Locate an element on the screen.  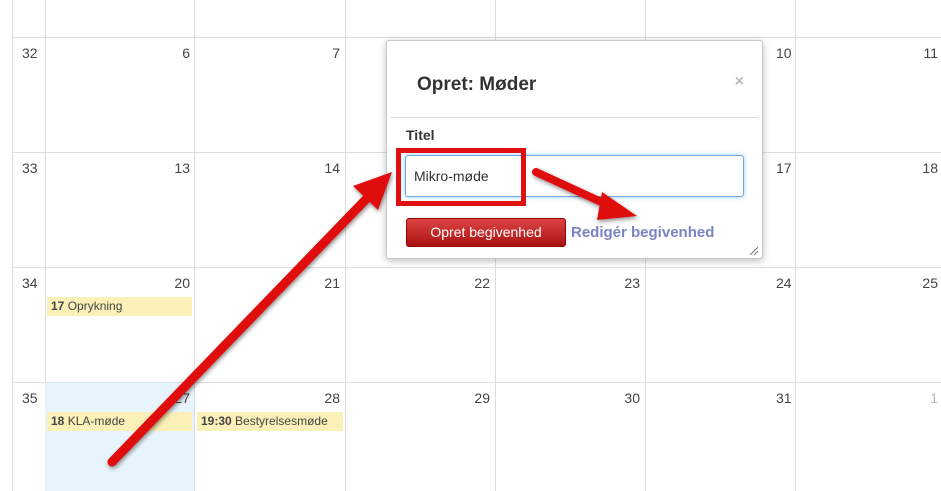
day-number: 1 is located at coordinates (913, 398).